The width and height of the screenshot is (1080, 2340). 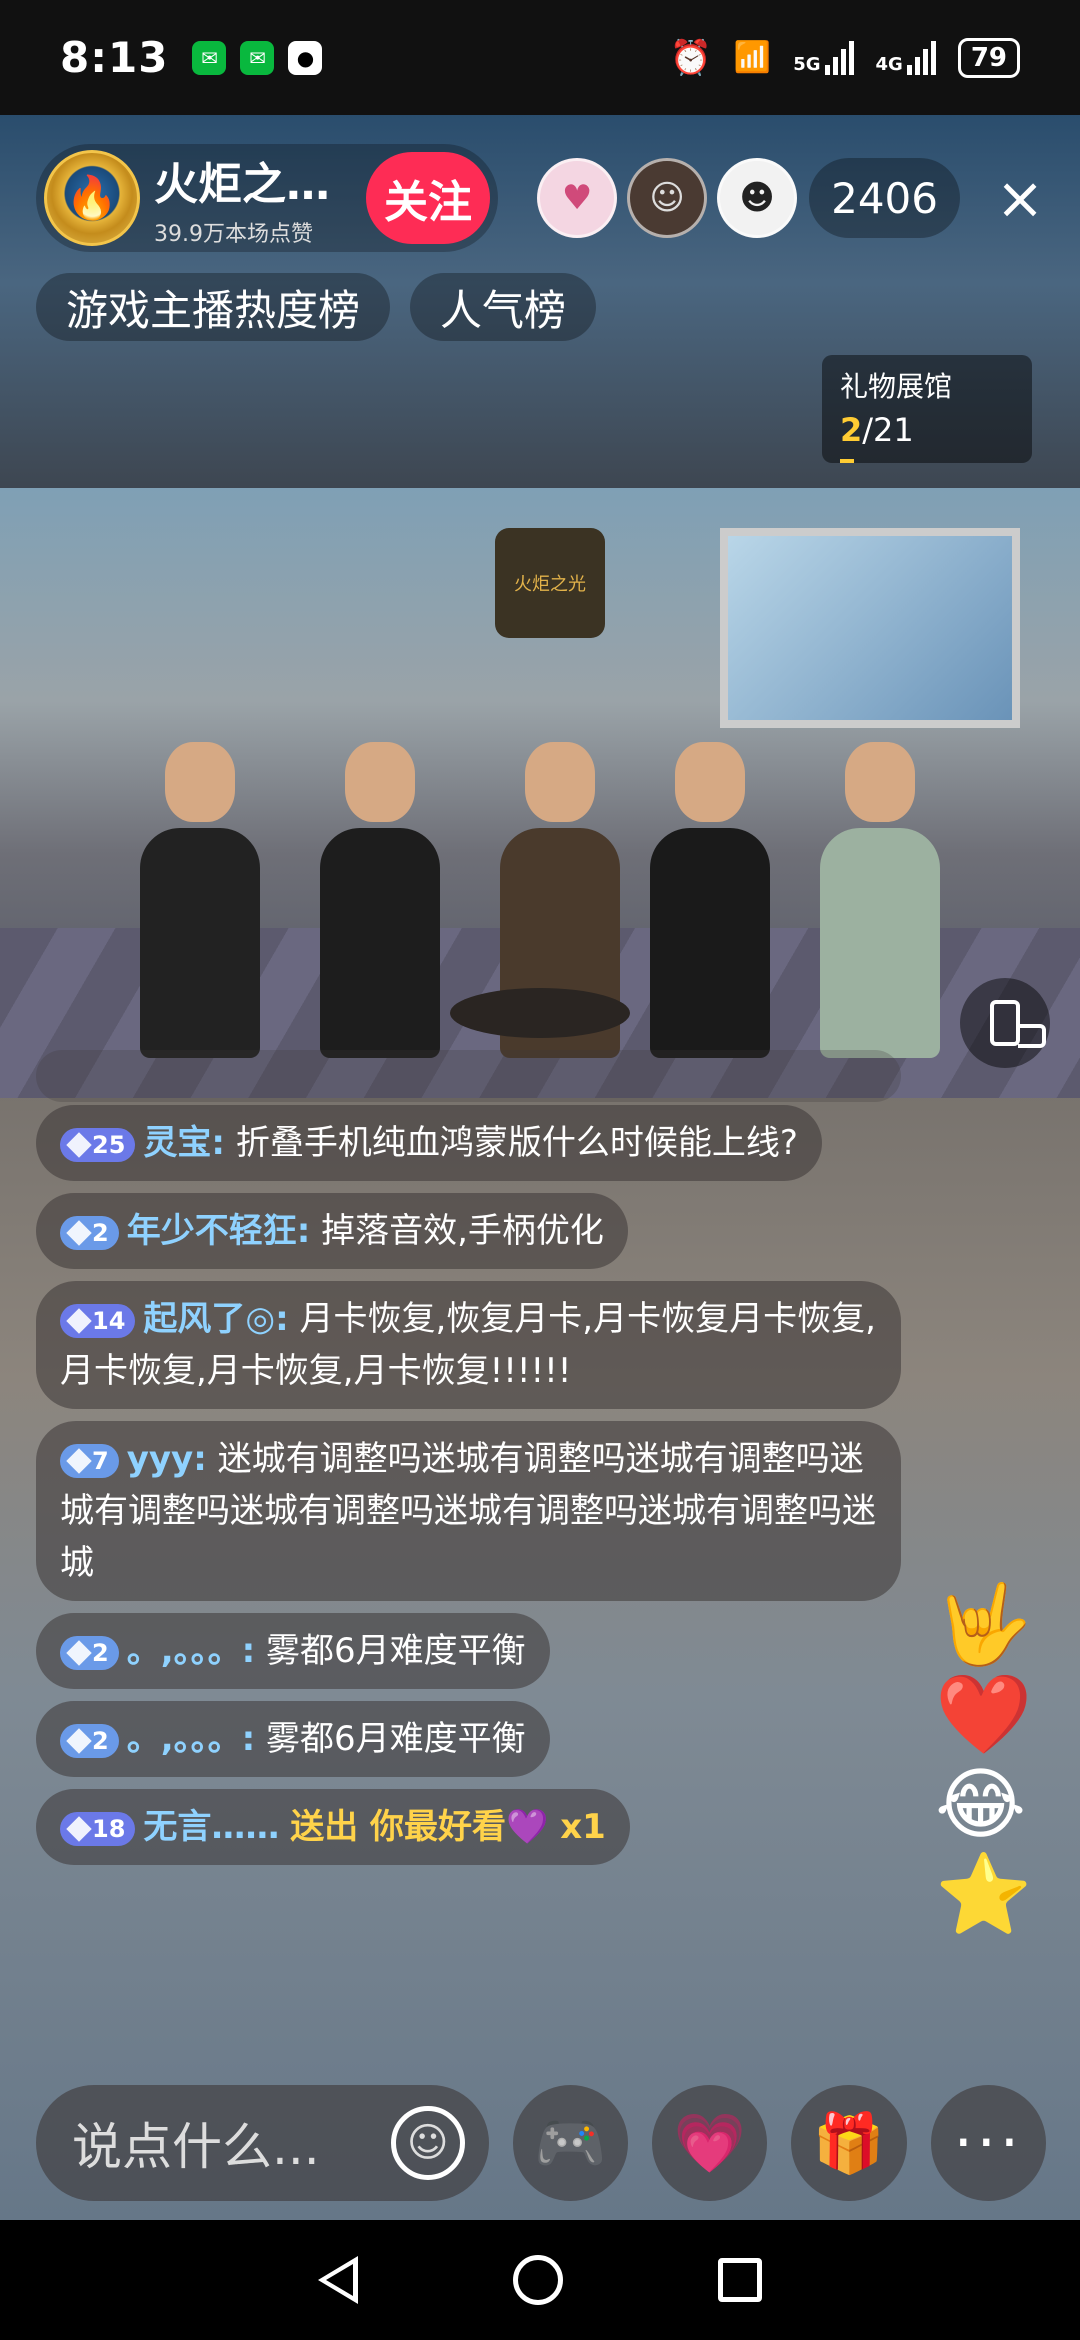 I want to click on close-icon: ×, so click(x=1020, y=198).